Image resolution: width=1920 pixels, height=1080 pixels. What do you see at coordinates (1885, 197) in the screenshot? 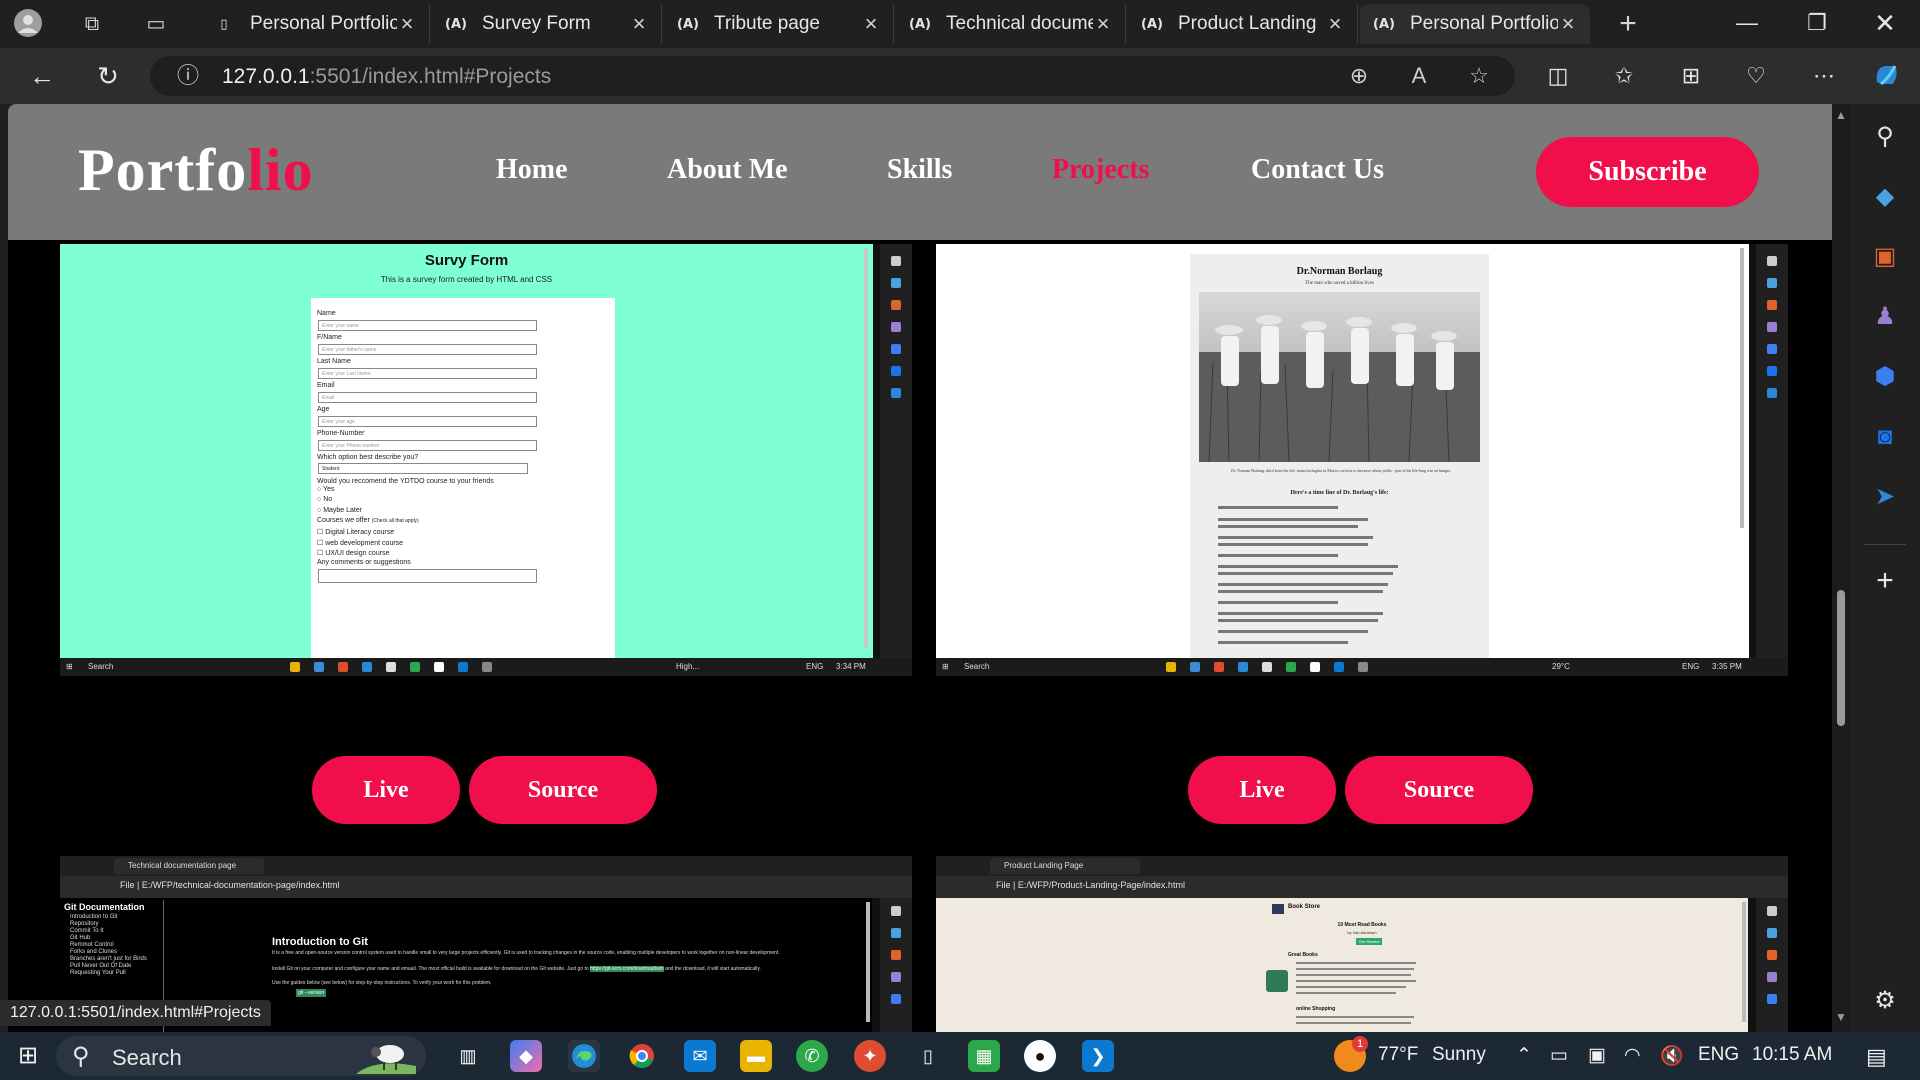
I see `shopping-tag-icon: ◆` at bounding box center [1885, 197].